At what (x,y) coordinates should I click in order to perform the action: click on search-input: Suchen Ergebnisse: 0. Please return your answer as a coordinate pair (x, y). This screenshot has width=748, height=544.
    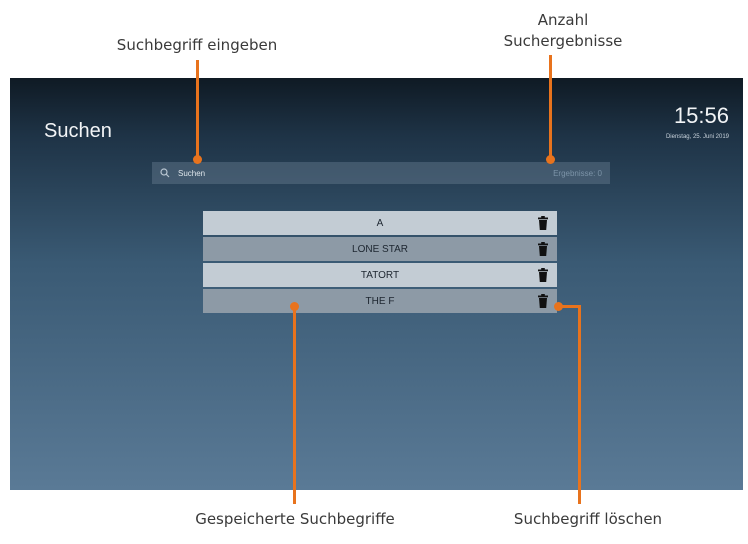
    Looking at the image, I should click on (381, 173).